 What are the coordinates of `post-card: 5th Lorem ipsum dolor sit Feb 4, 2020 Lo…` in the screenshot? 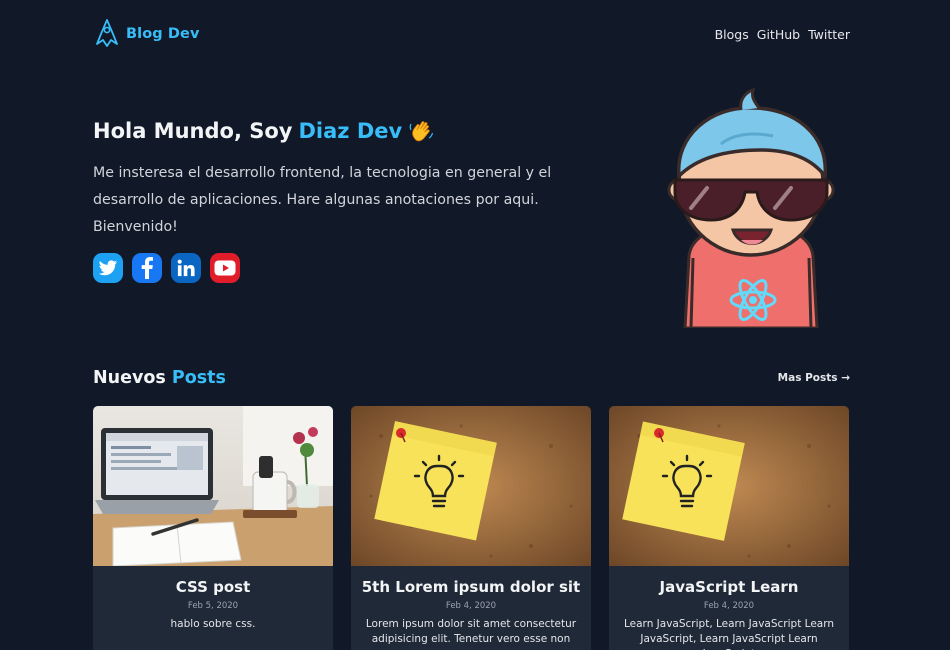 It's located at (471, 528).